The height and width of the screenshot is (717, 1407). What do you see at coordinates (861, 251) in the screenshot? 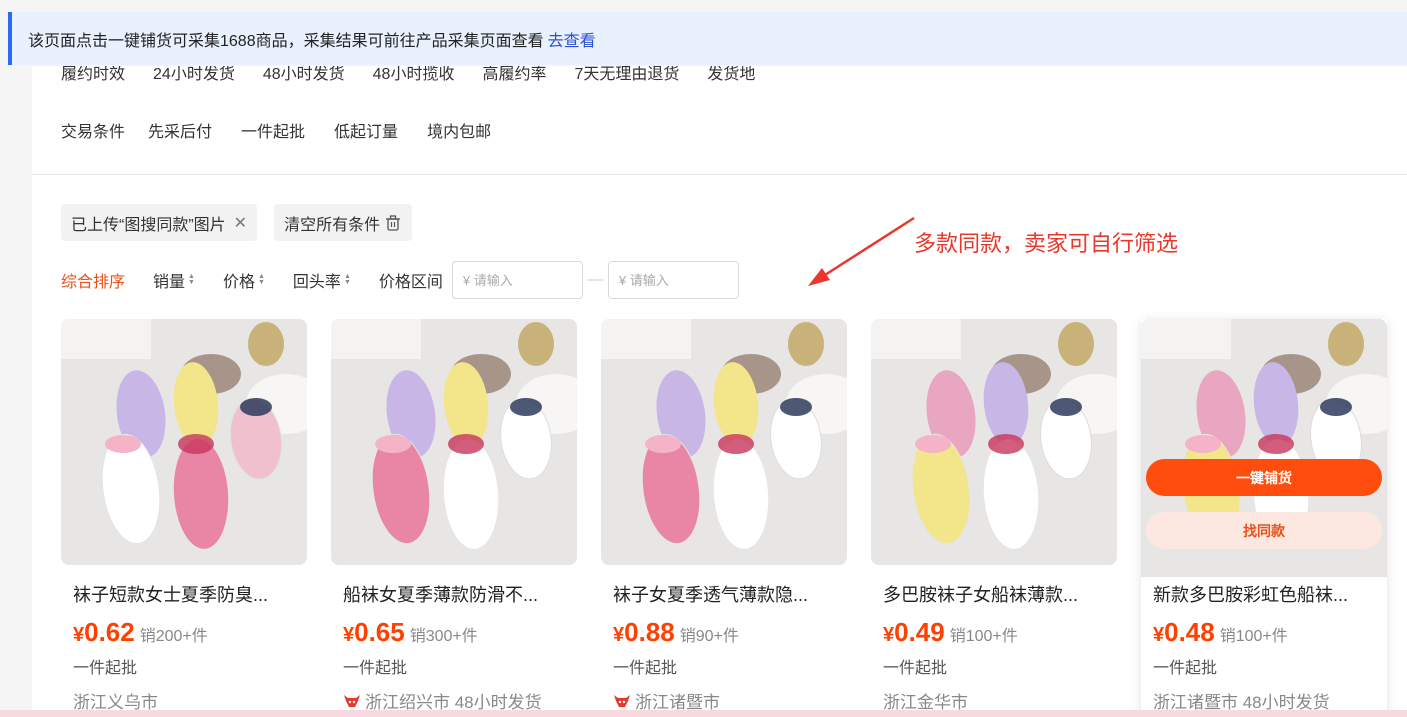
I see `annotation-arrow-icon` at bounding box center [861, 251].